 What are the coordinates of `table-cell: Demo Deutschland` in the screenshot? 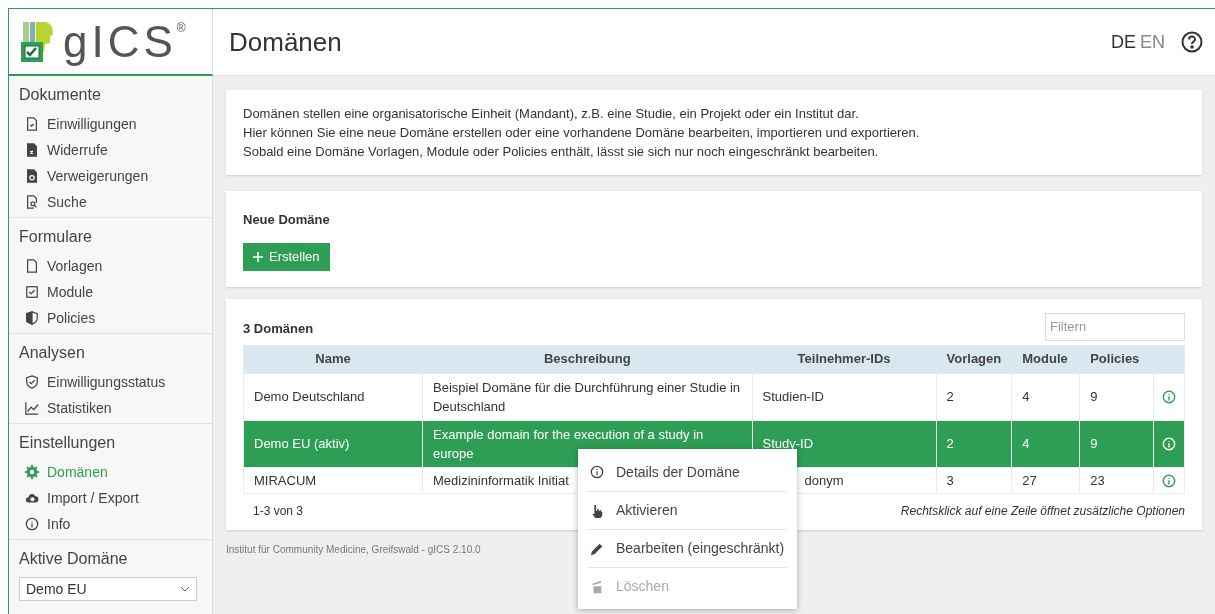 It's located at (333, 396).